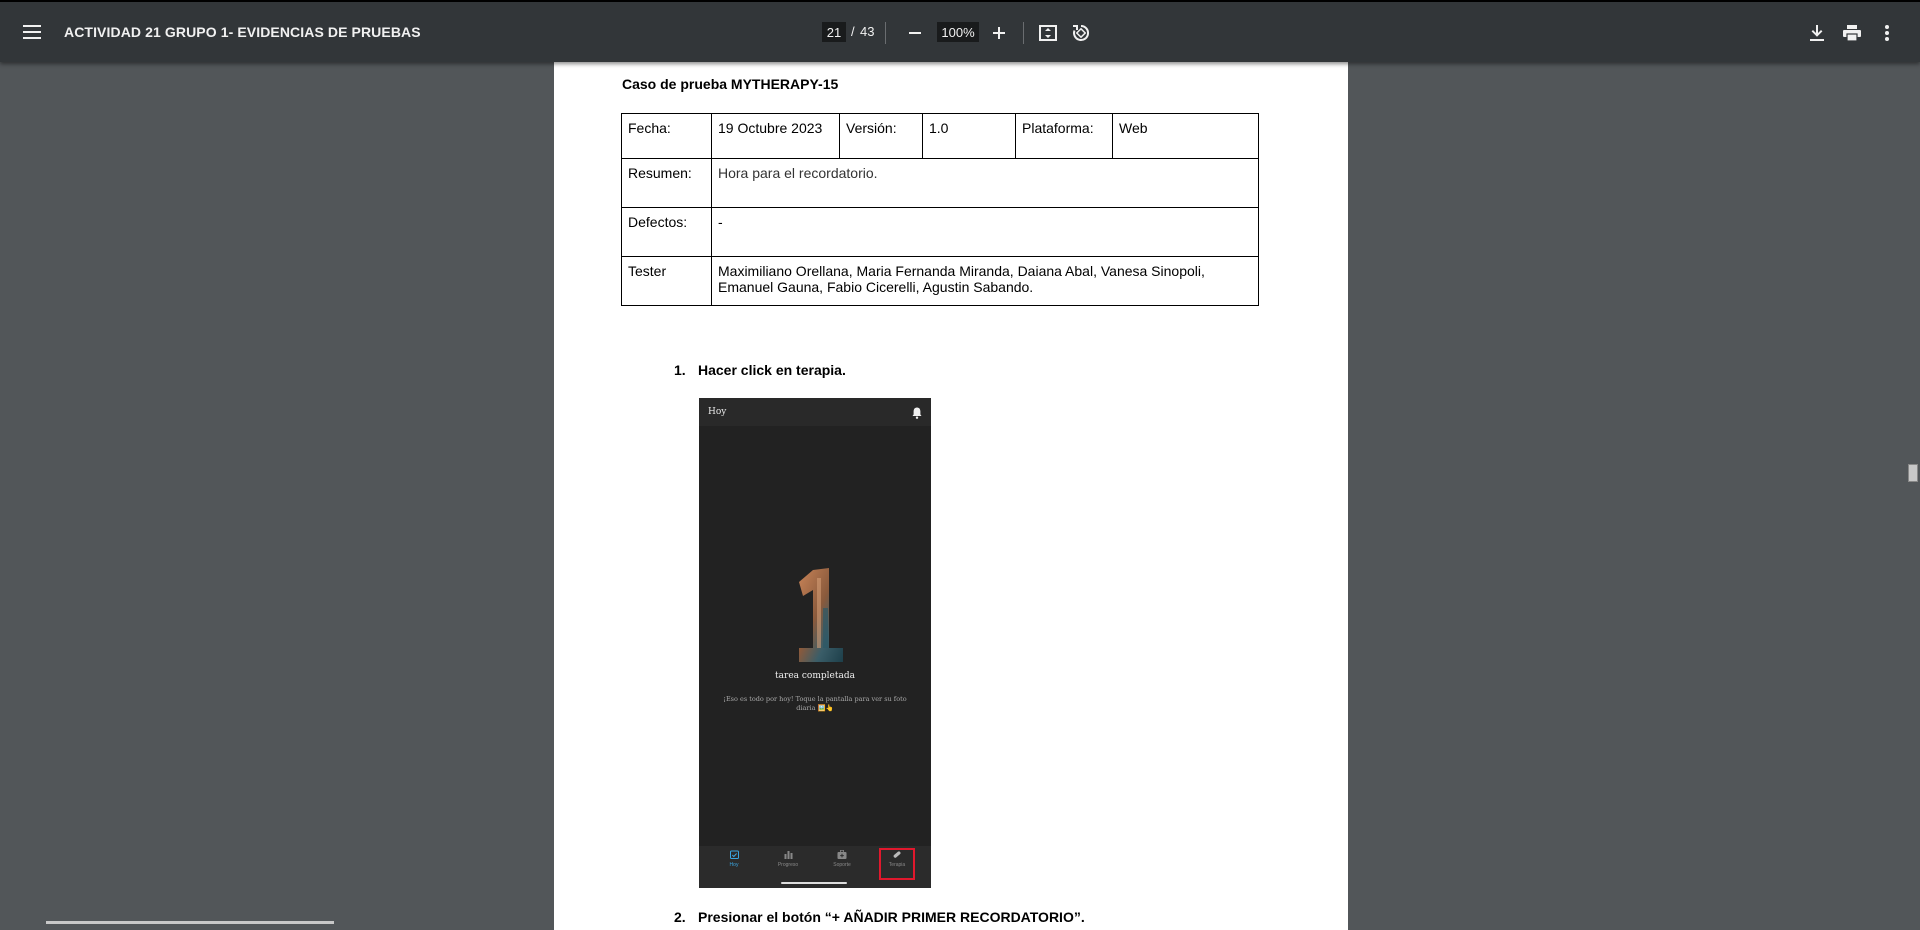  What do you see at coordinates (815, 676) in the screenshot?
I see `completed-text: tarea completada` at bounding box center [815, 676].